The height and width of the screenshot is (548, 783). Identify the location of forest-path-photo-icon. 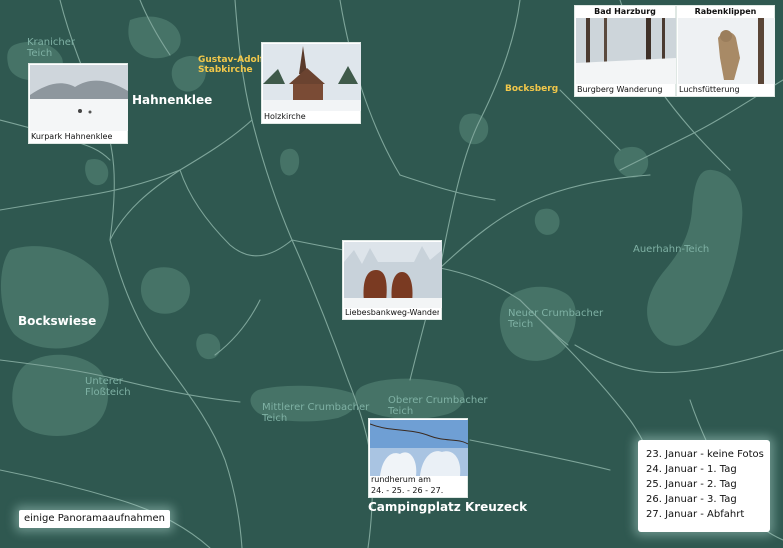
(626, 51).